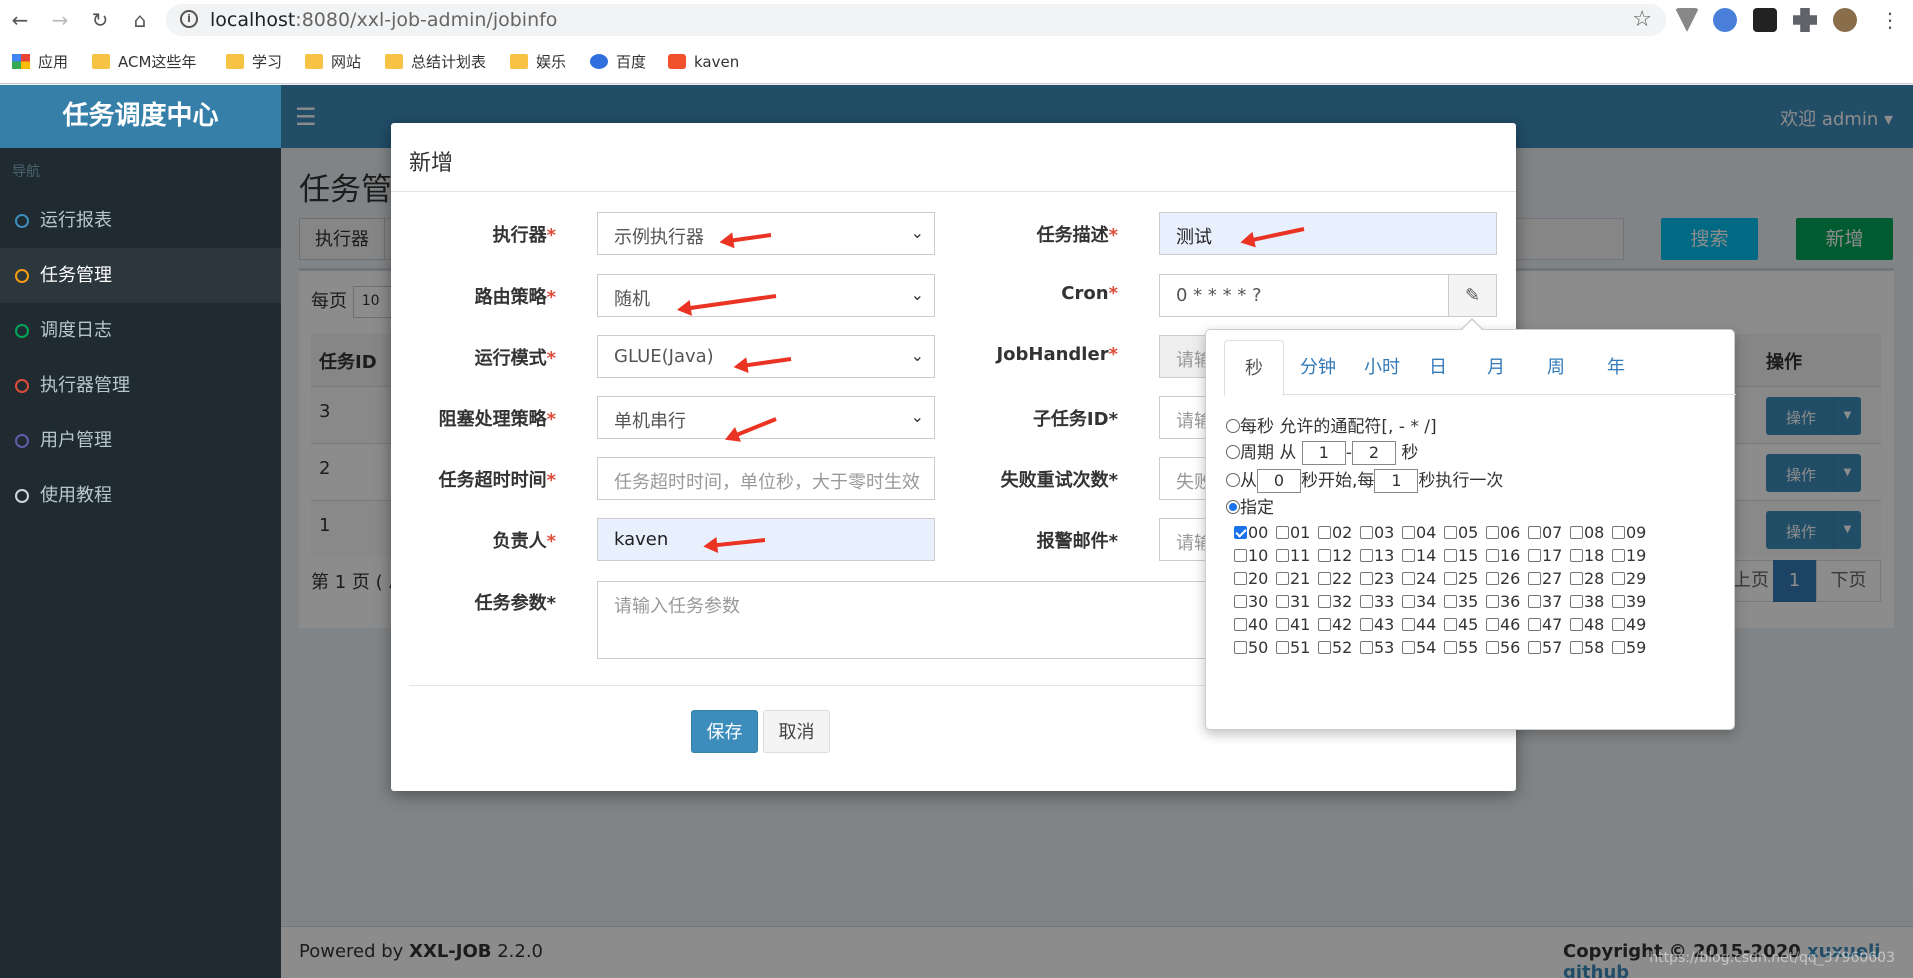  Describe the element at coordinates (1233, 507) in the screenshot. I see `radio-specify` at that location.